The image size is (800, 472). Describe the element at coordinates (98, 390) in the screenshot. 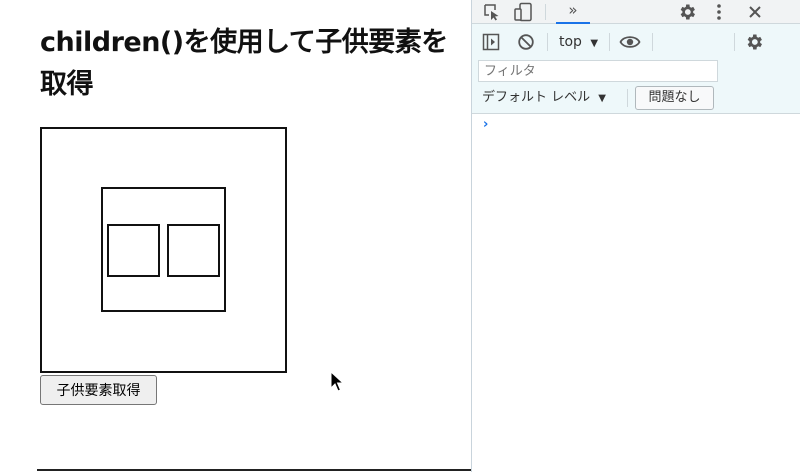

I see `get-children-button: 子供要素取得` at that location.